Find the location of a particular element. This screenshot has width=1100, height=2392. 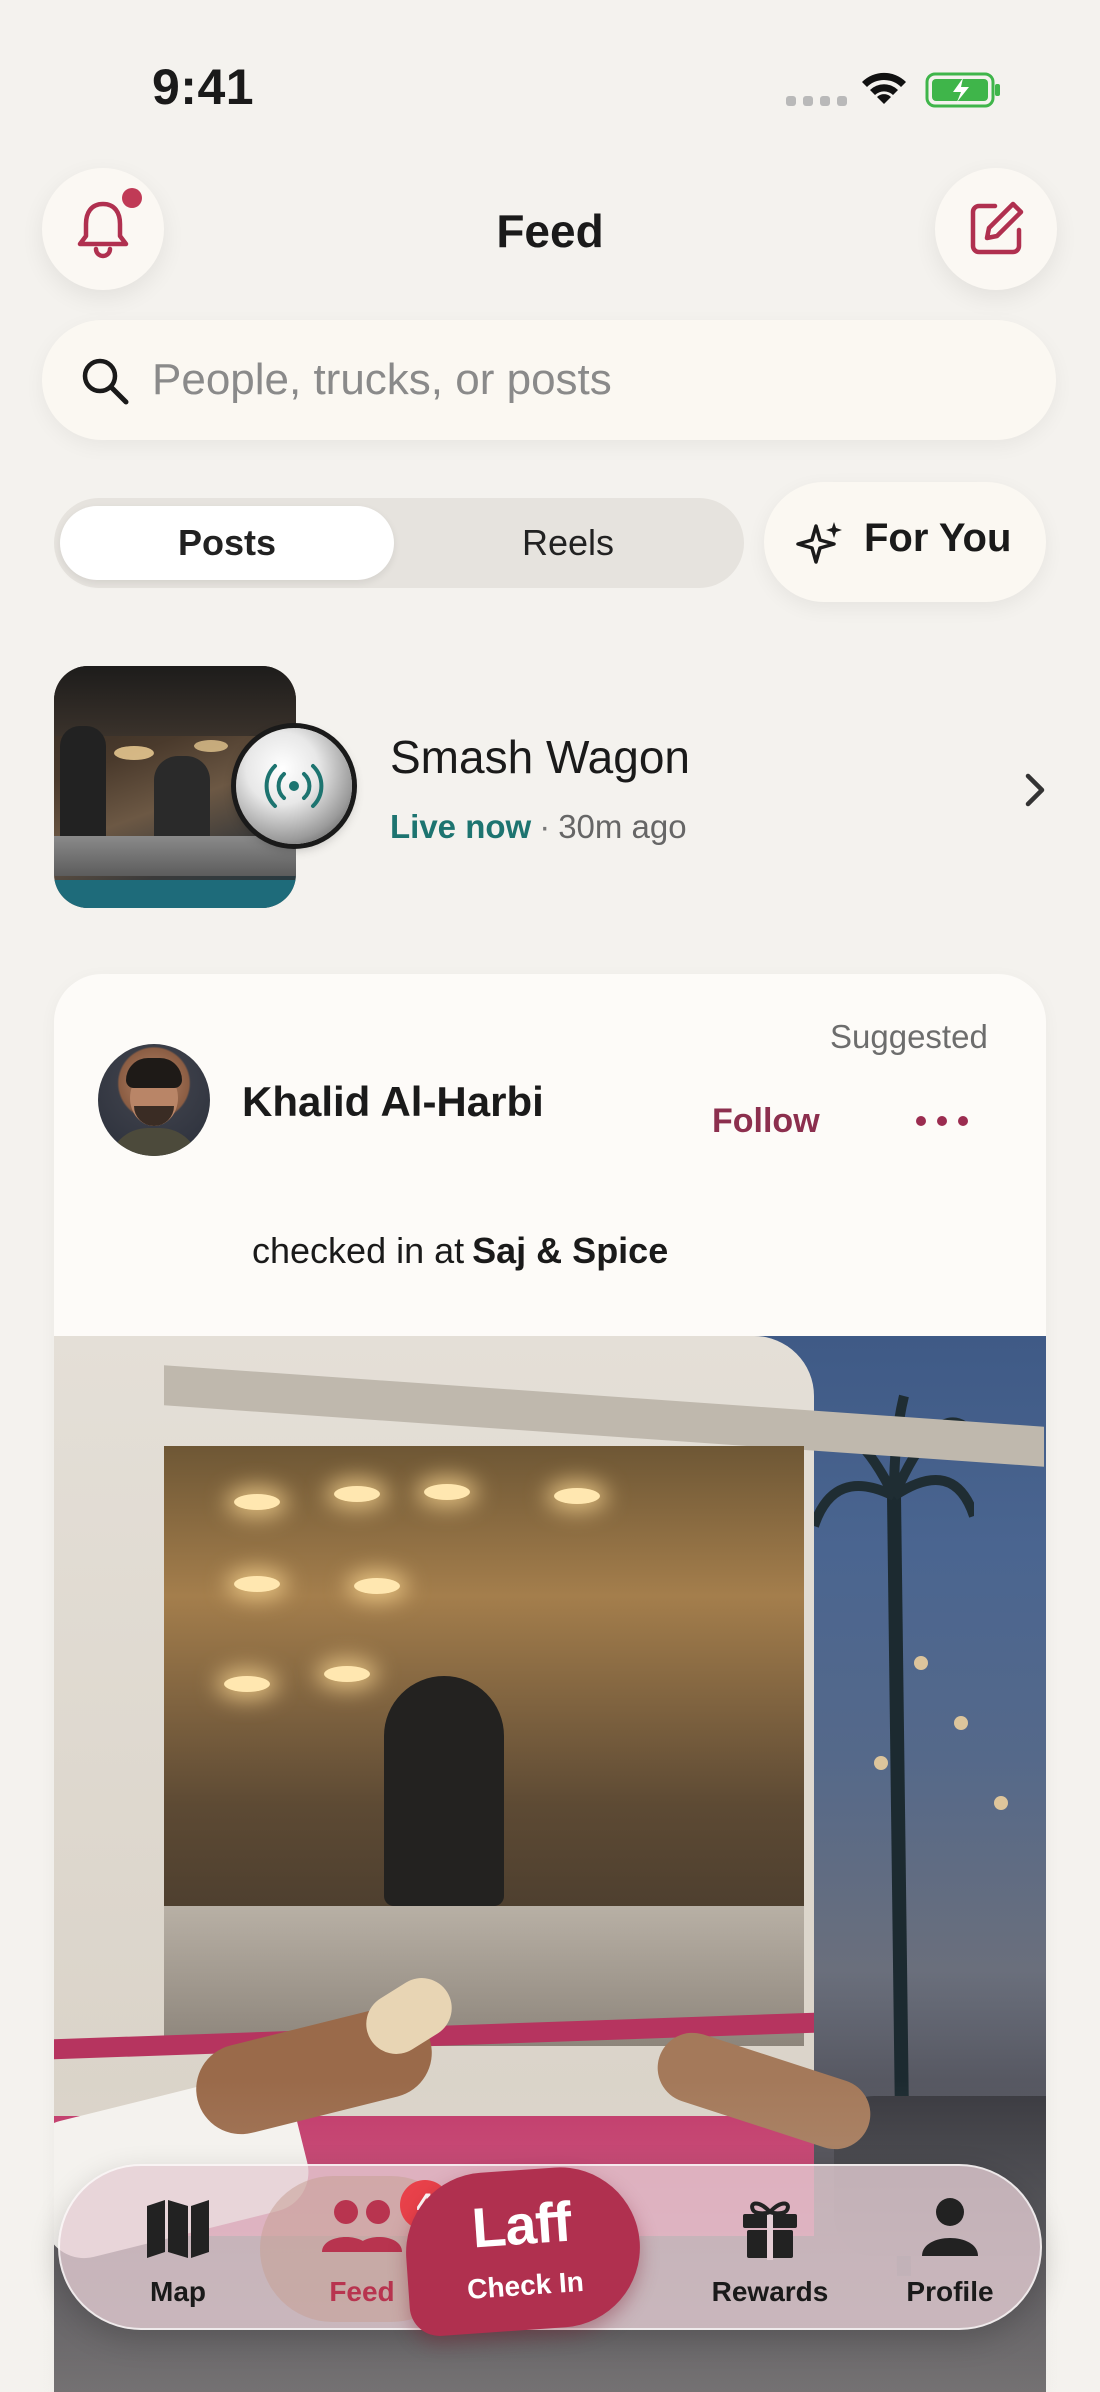

tab-rewards: Rewards is located at coordinates (770, 2249).